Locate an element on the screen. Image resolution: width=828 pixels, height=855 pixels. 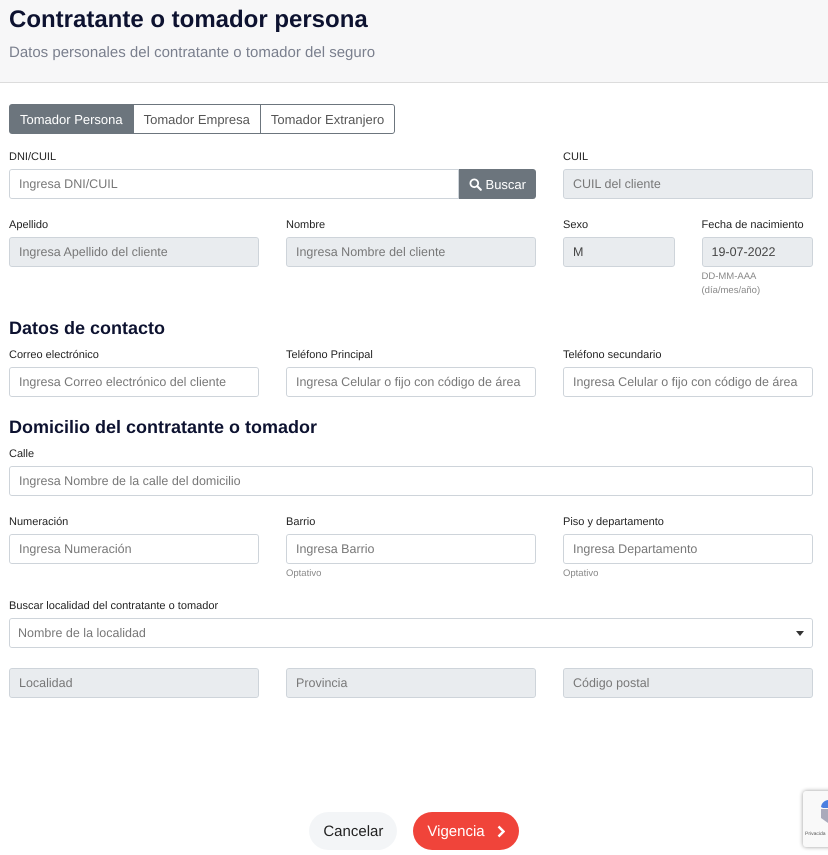
field-label: Piso y departamento is located at coordinates (614, 522).